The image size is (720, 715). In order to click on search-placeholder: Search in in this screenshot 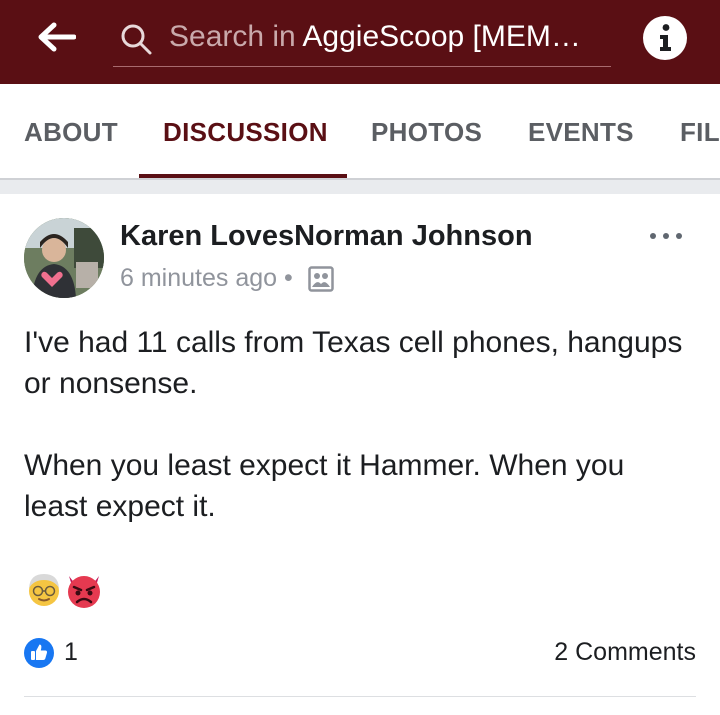, I will do `click(236, 36)`.